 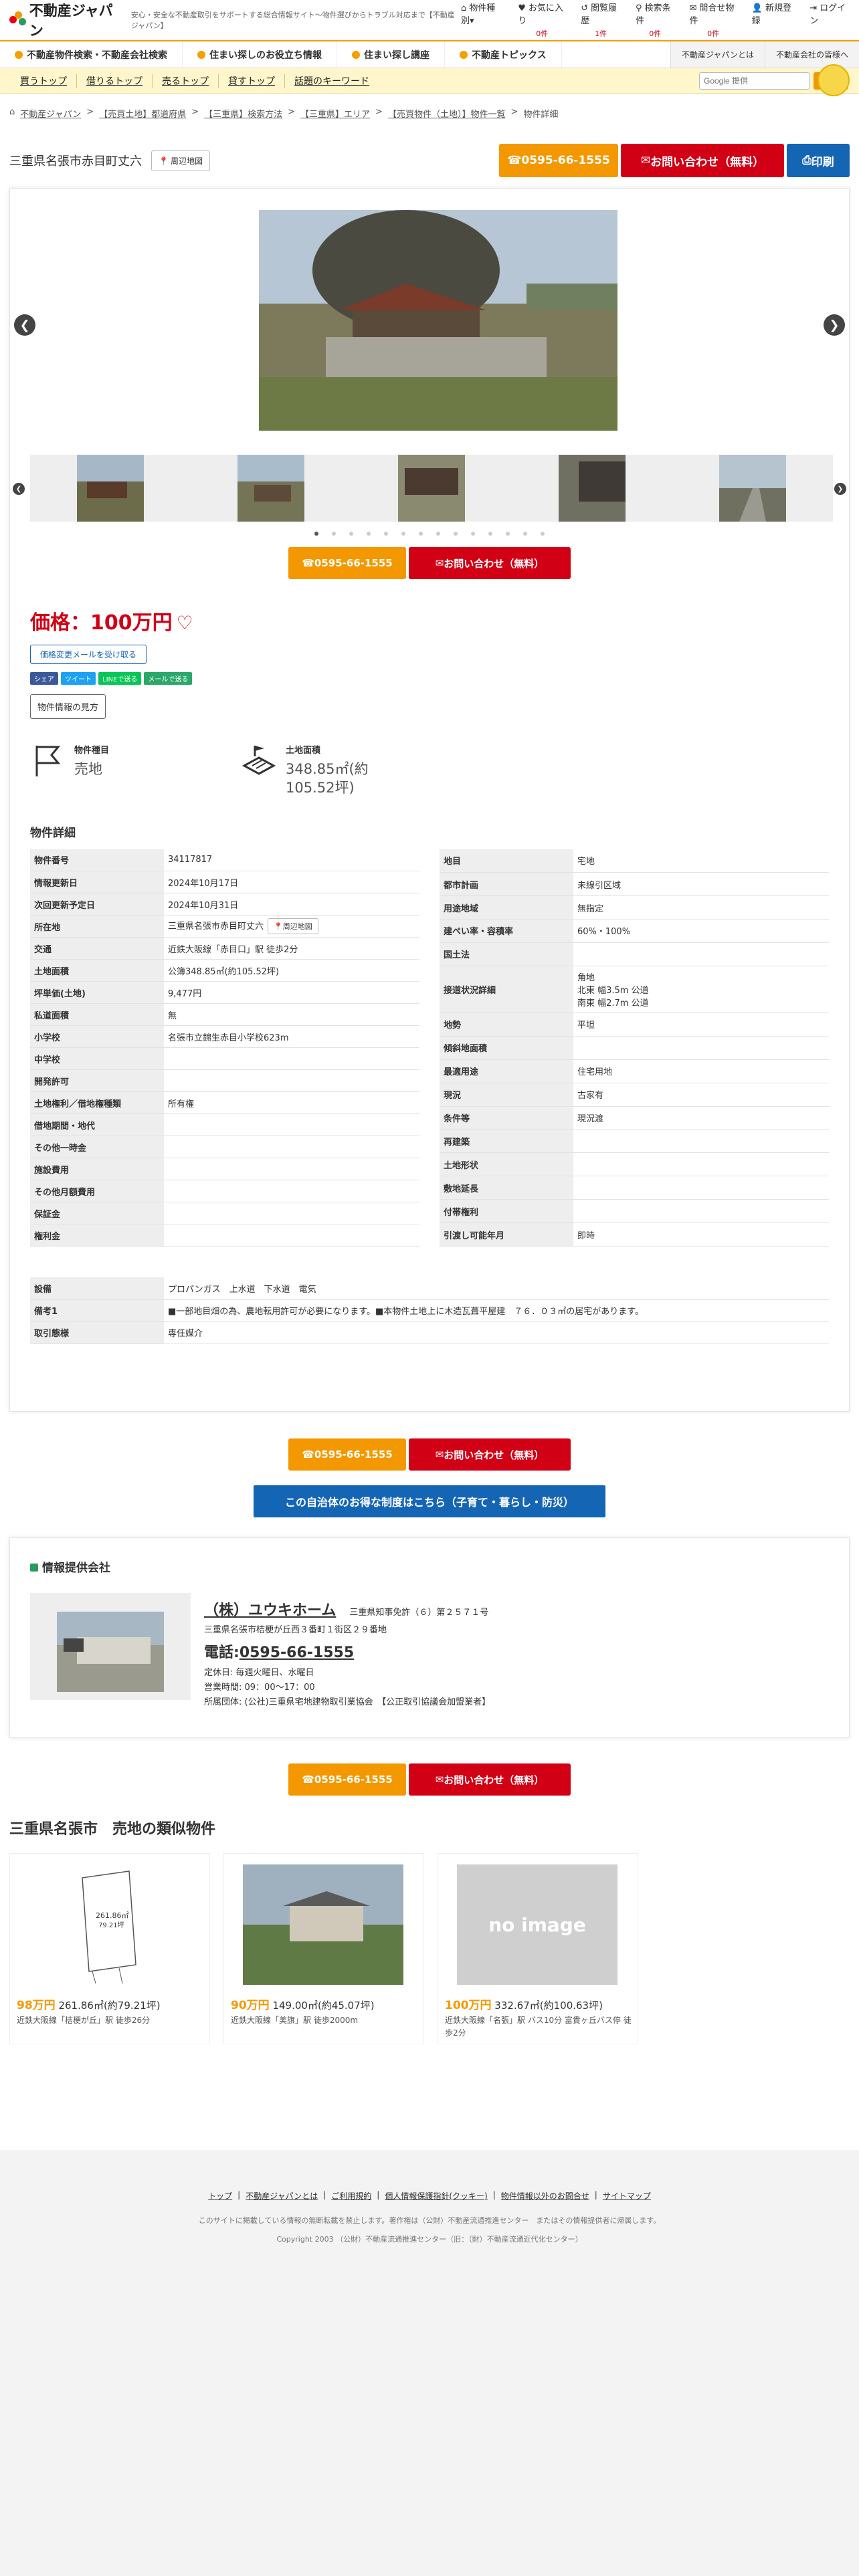 What do you see at coordinates (88, 654) in the screenshot?
I see `price-change-mail-button: 価格変更メールを受け取る` at bounding box center [88, 654].